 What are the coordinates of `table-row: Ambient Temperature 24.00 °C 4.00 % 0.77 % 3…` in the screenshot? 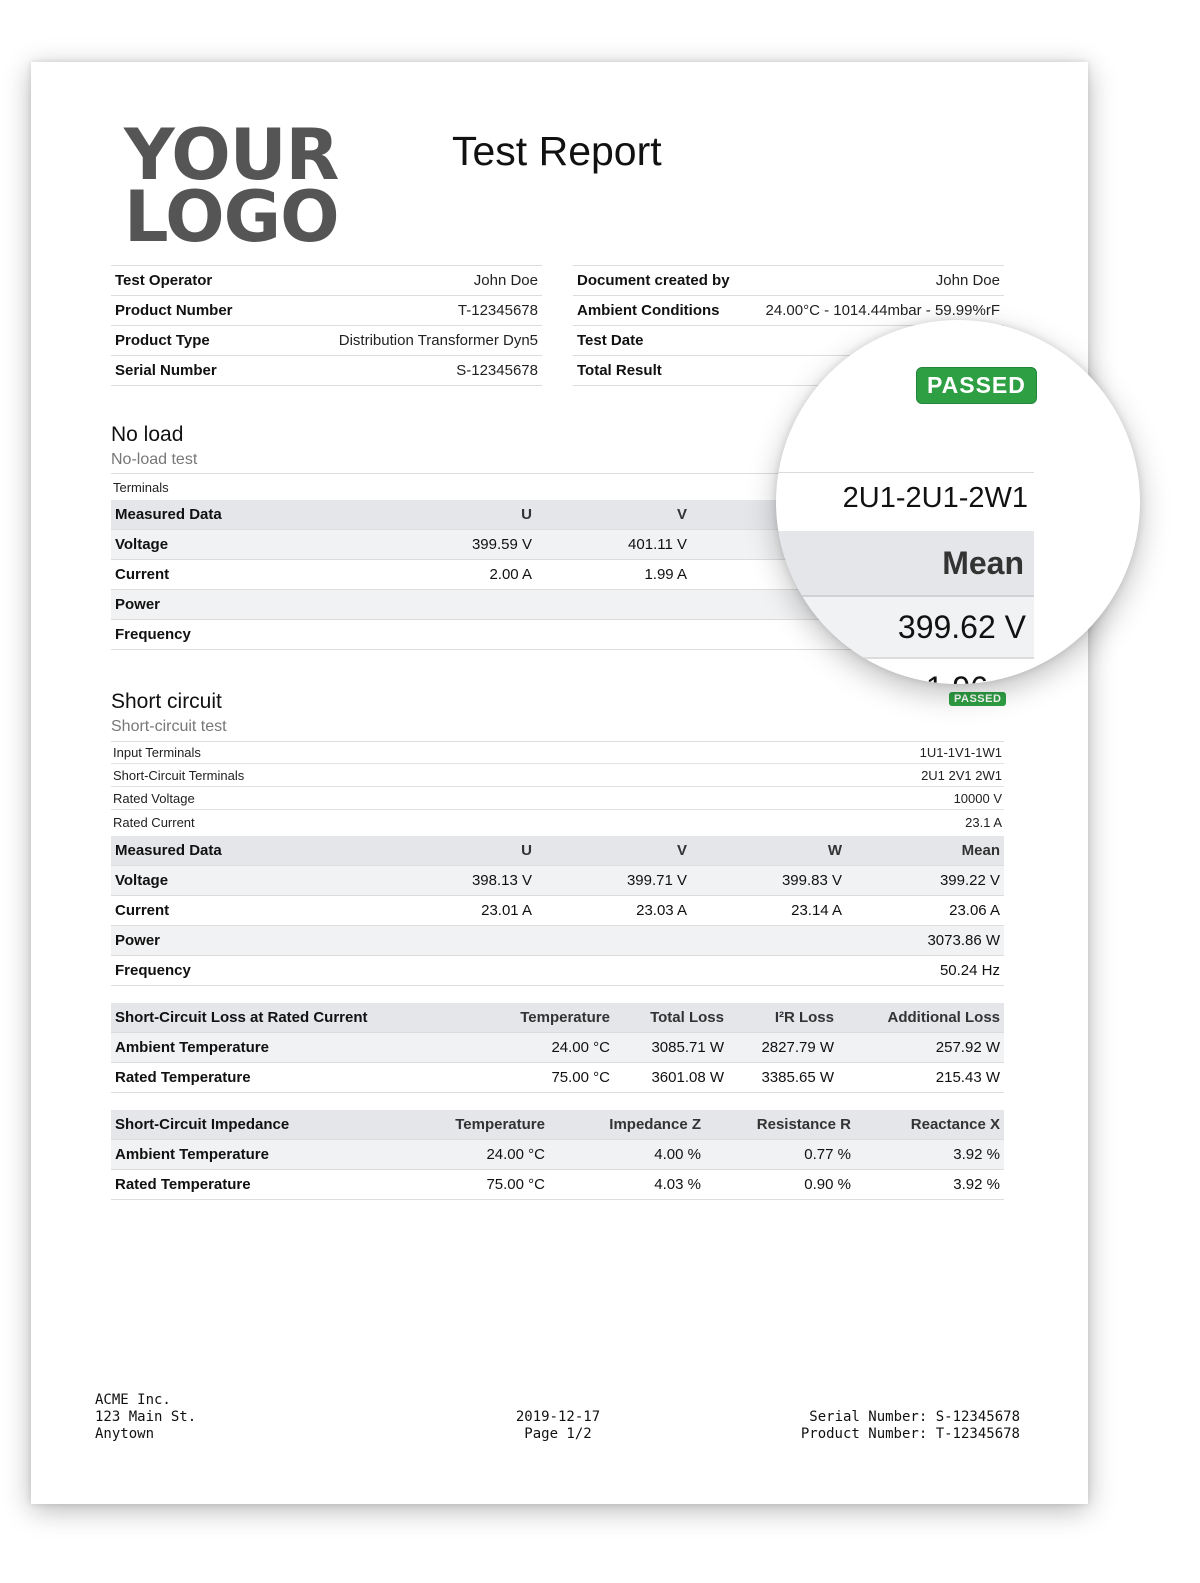 It's located at (557, 1154).